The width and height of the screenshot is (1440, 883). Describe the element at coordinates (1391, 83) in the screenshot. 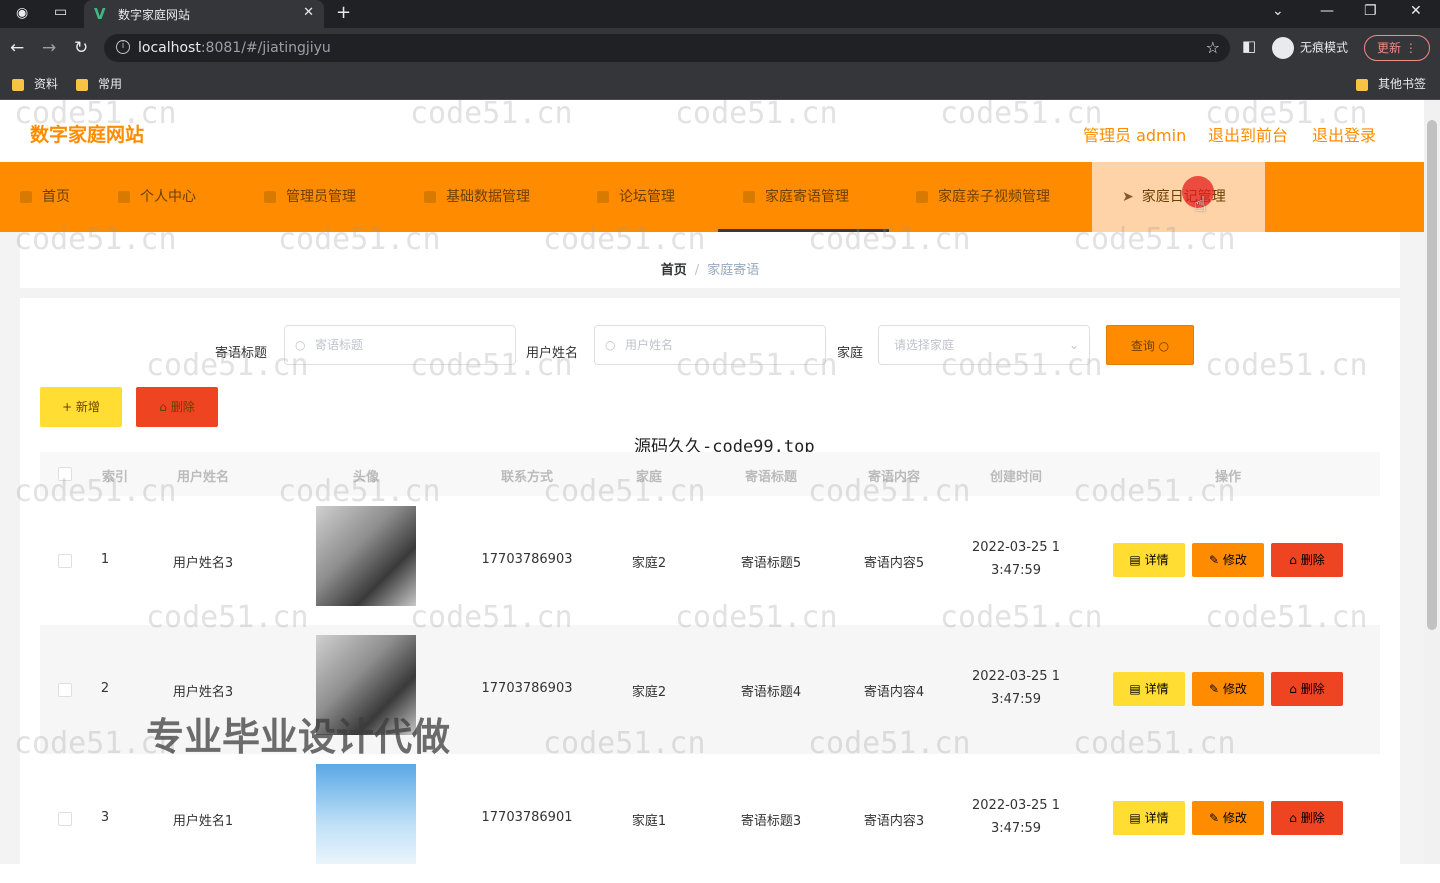

I see `other-bookmarks: 其他书签` at that location.